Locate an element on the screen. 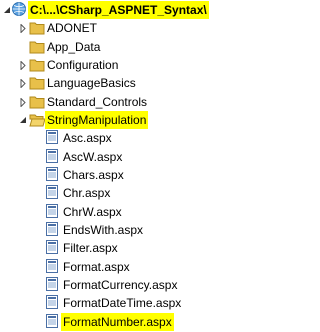  tree-item-folder: App_Data is located at coordinates (101, 46).